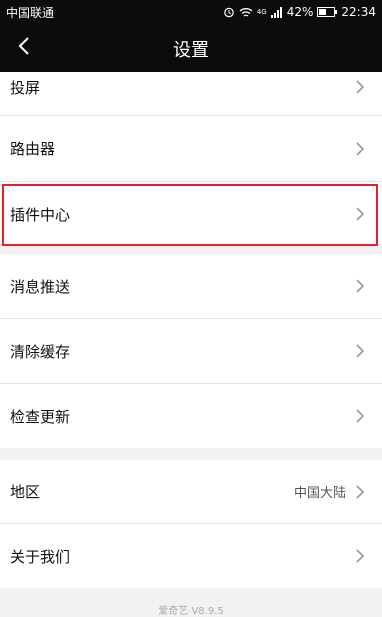 The width and height of the screenshot is (382, 617). I want to click on settings-item-push-notifications: 消息推送, so click(191, 286).